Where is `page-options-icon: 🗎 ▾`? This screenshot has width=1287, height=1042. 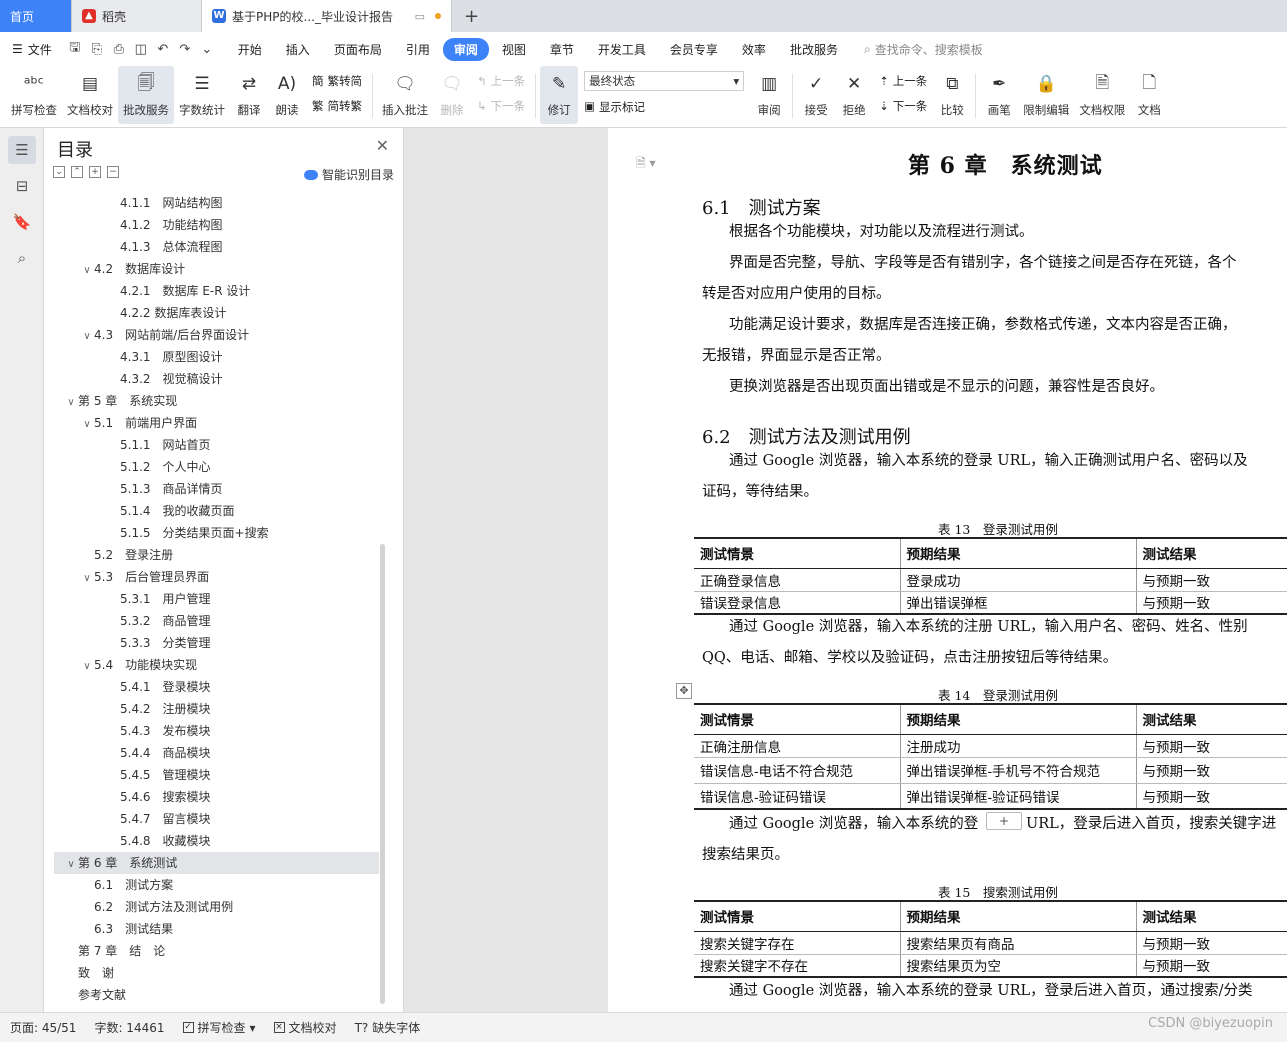
page-options-icon: 🗎 ▾ is located at coordinates (646, 164).